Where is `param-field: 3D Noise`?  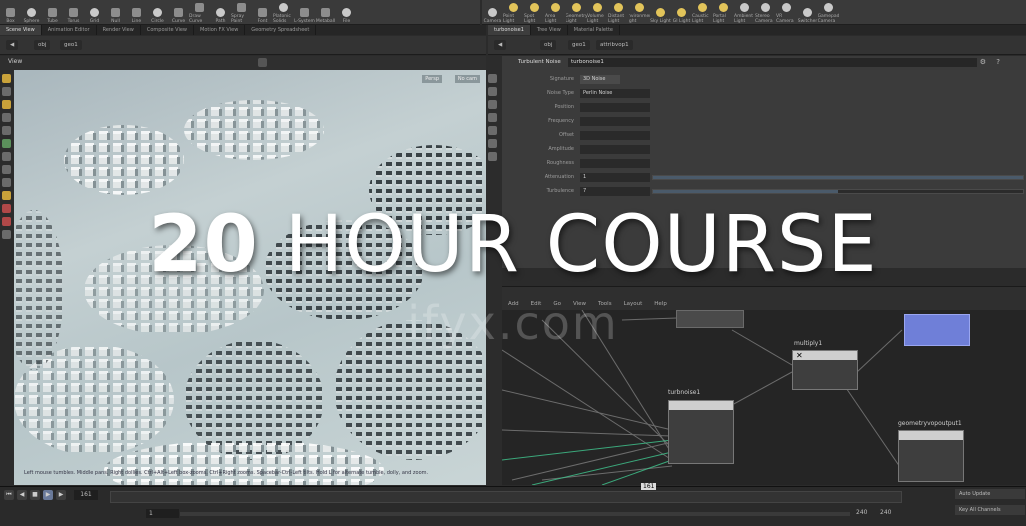 param-field: 3D Noise is located at coordinates (600, 79).